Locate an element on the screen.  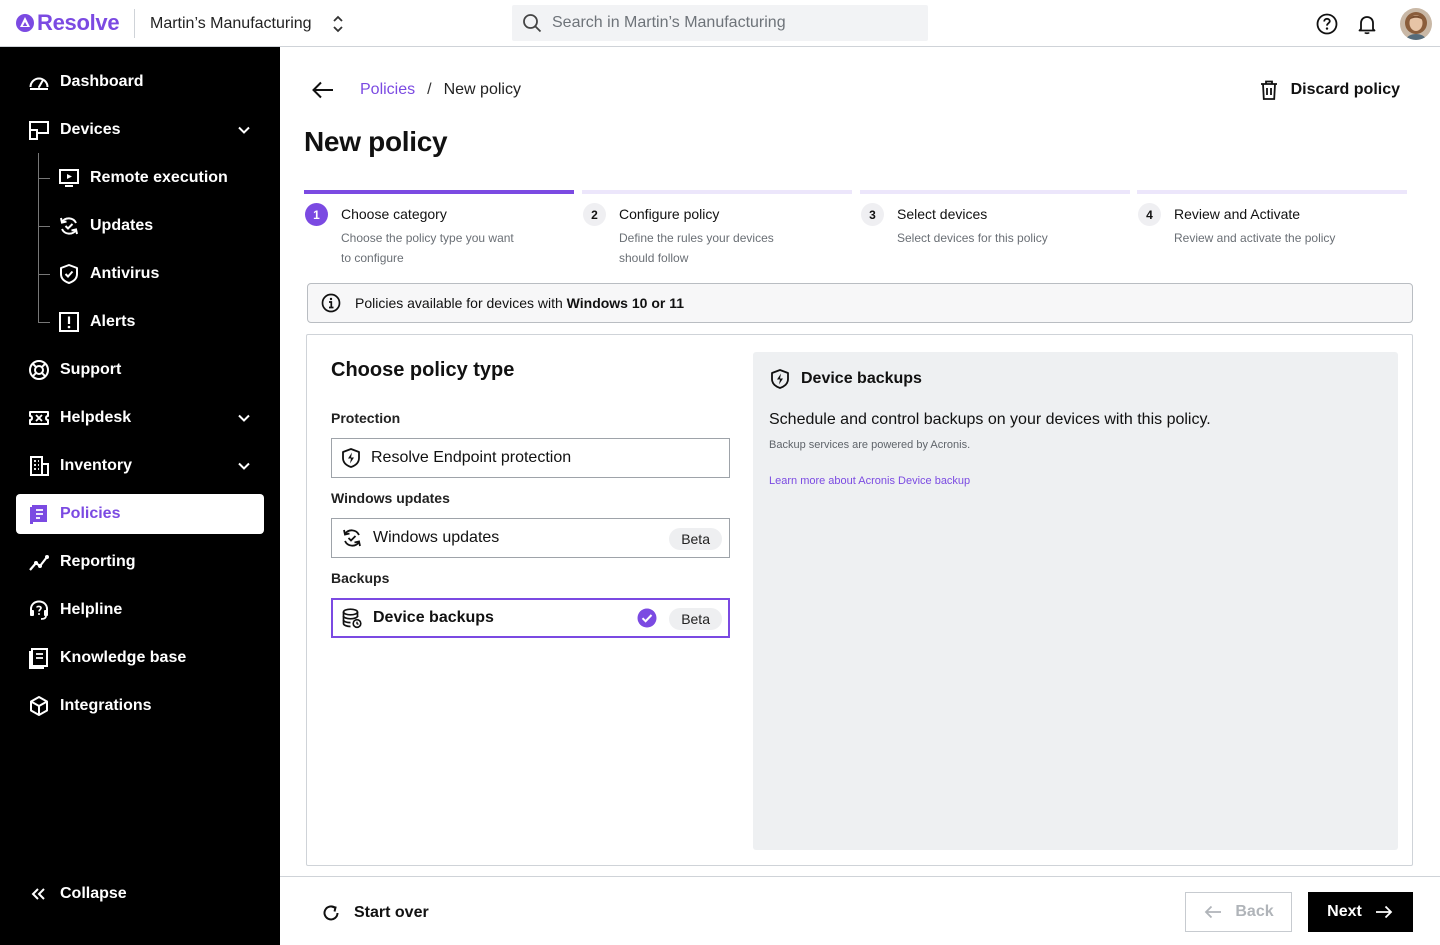
next-button: Next is located at coordinates (1360, 912).